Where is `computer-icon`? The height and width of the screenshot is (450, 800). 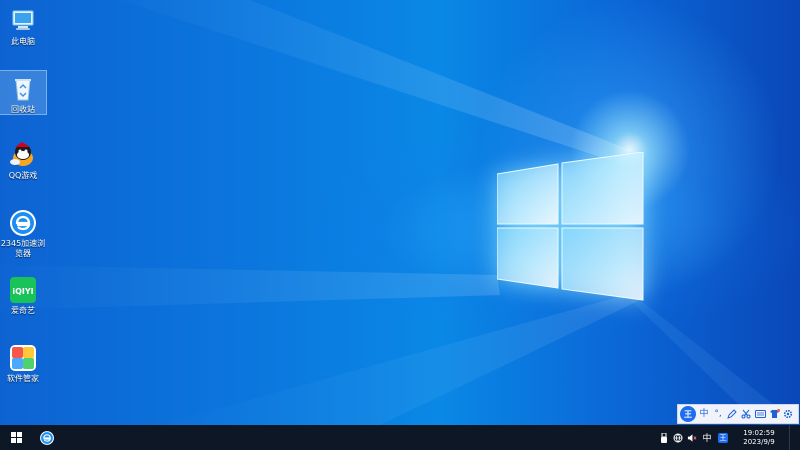
computer-icon is located at coordinates (23, 20).